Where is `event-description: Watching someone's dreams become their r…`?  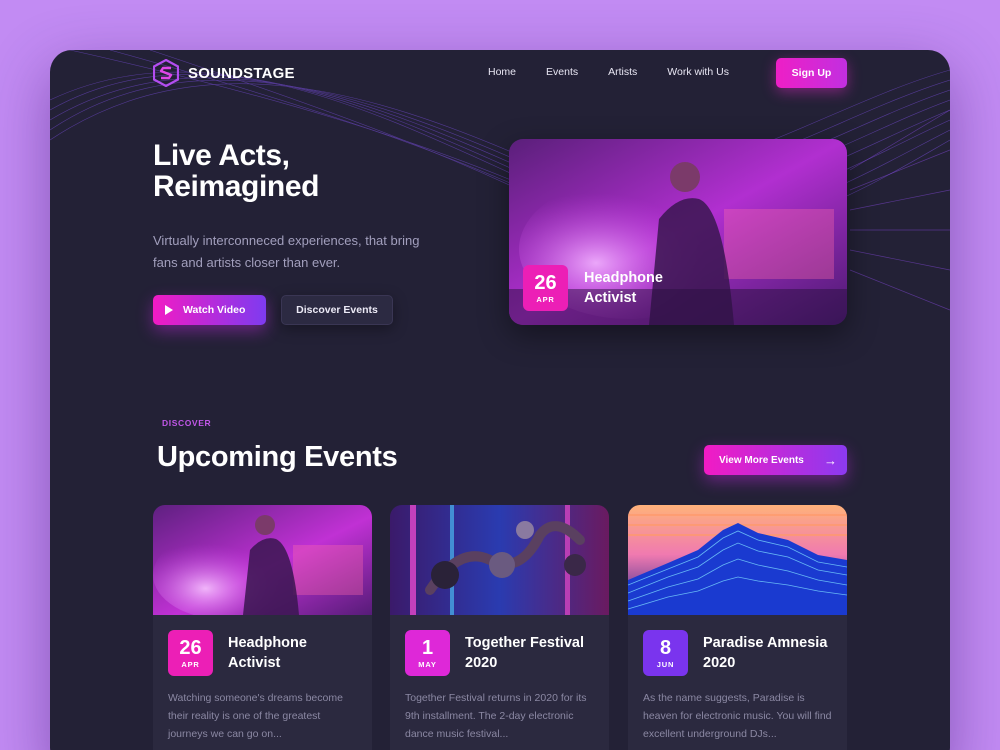
event-description: Watching someone's dreams become their r… is located at coordinates (255, 716).